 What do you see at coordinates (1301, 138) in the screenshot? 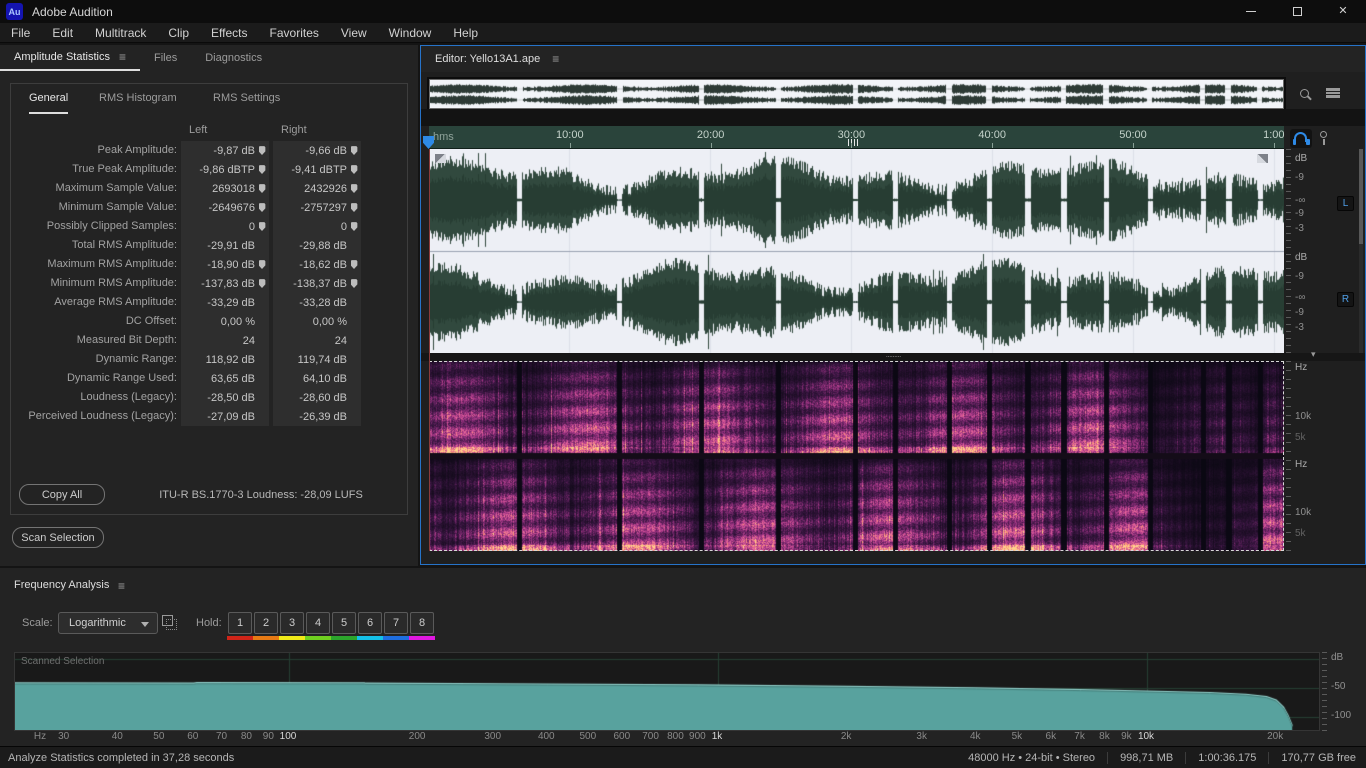
I see `monitor-headphones-icon` at bounding box center [1301, 138].